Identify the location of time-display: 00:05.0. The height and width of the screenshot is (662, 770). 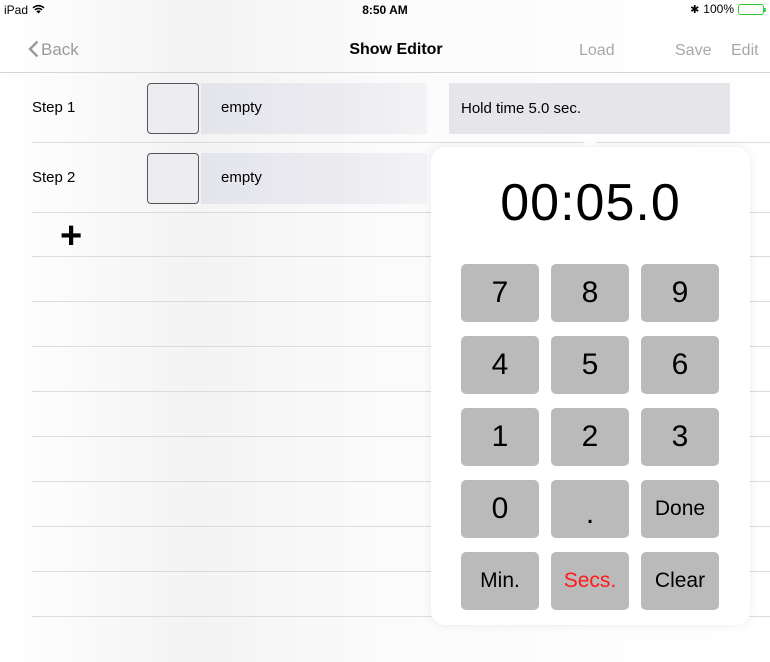
(590, 203).